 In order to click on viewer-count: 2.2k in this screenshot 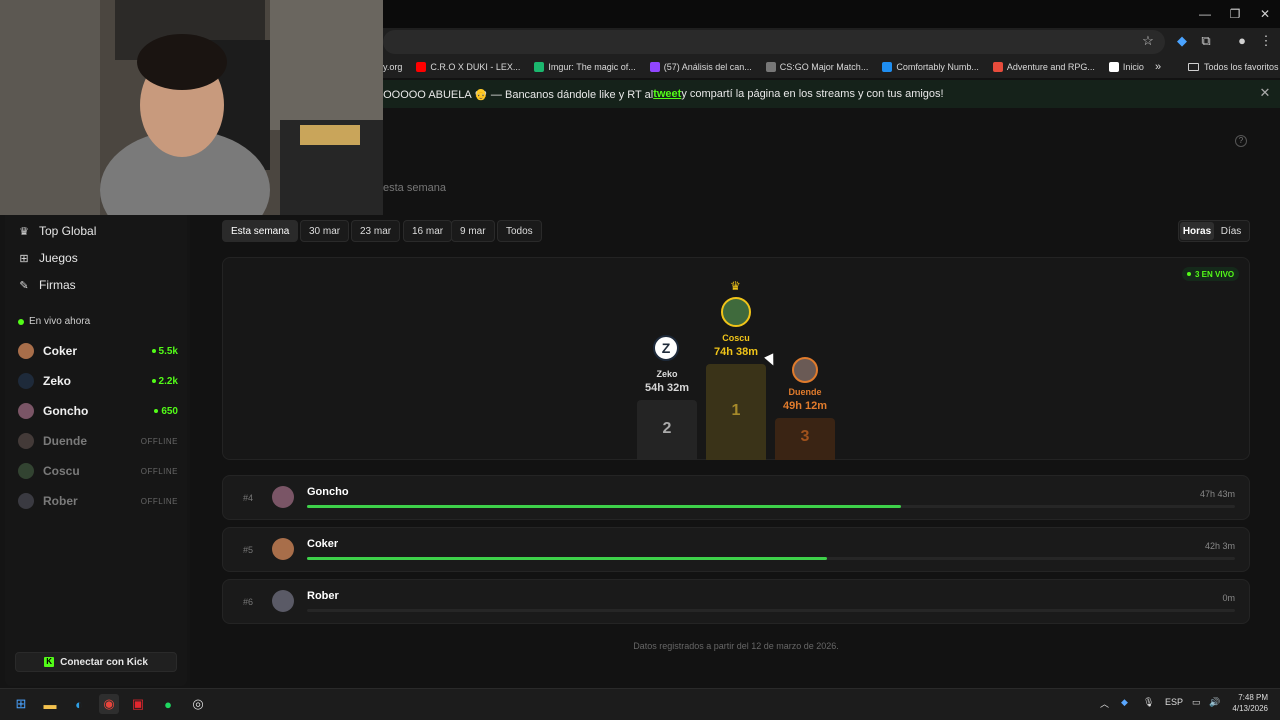, I will do `click(168, 381)`.